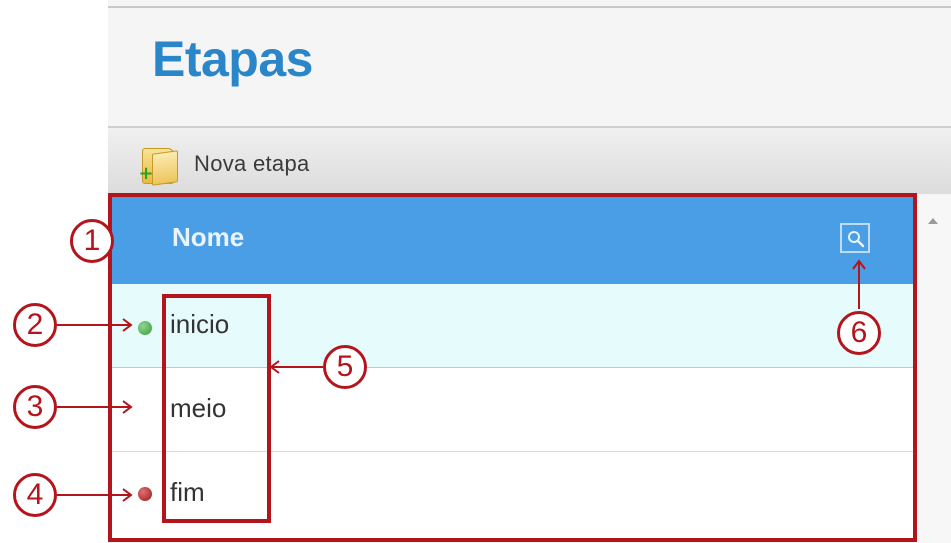 Image resolution: width=951 pixels, height=543 pixels. What do you see at coordinates (35, 407) in the screenshot?
I see `callout-3: 3` at bounding box center [35, 407].